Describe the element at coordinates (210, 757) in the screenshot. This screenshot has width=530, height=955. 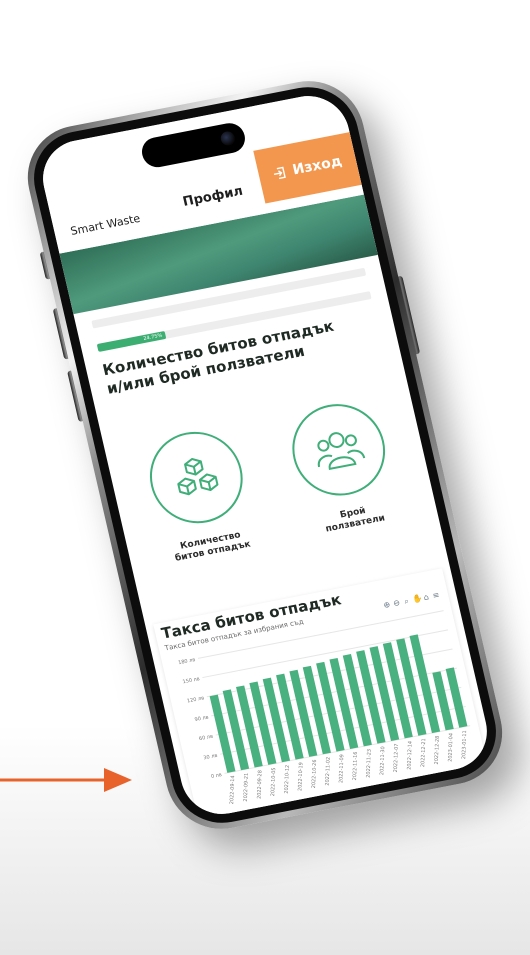
I see `y-tick-label: 30 лв` at that location.